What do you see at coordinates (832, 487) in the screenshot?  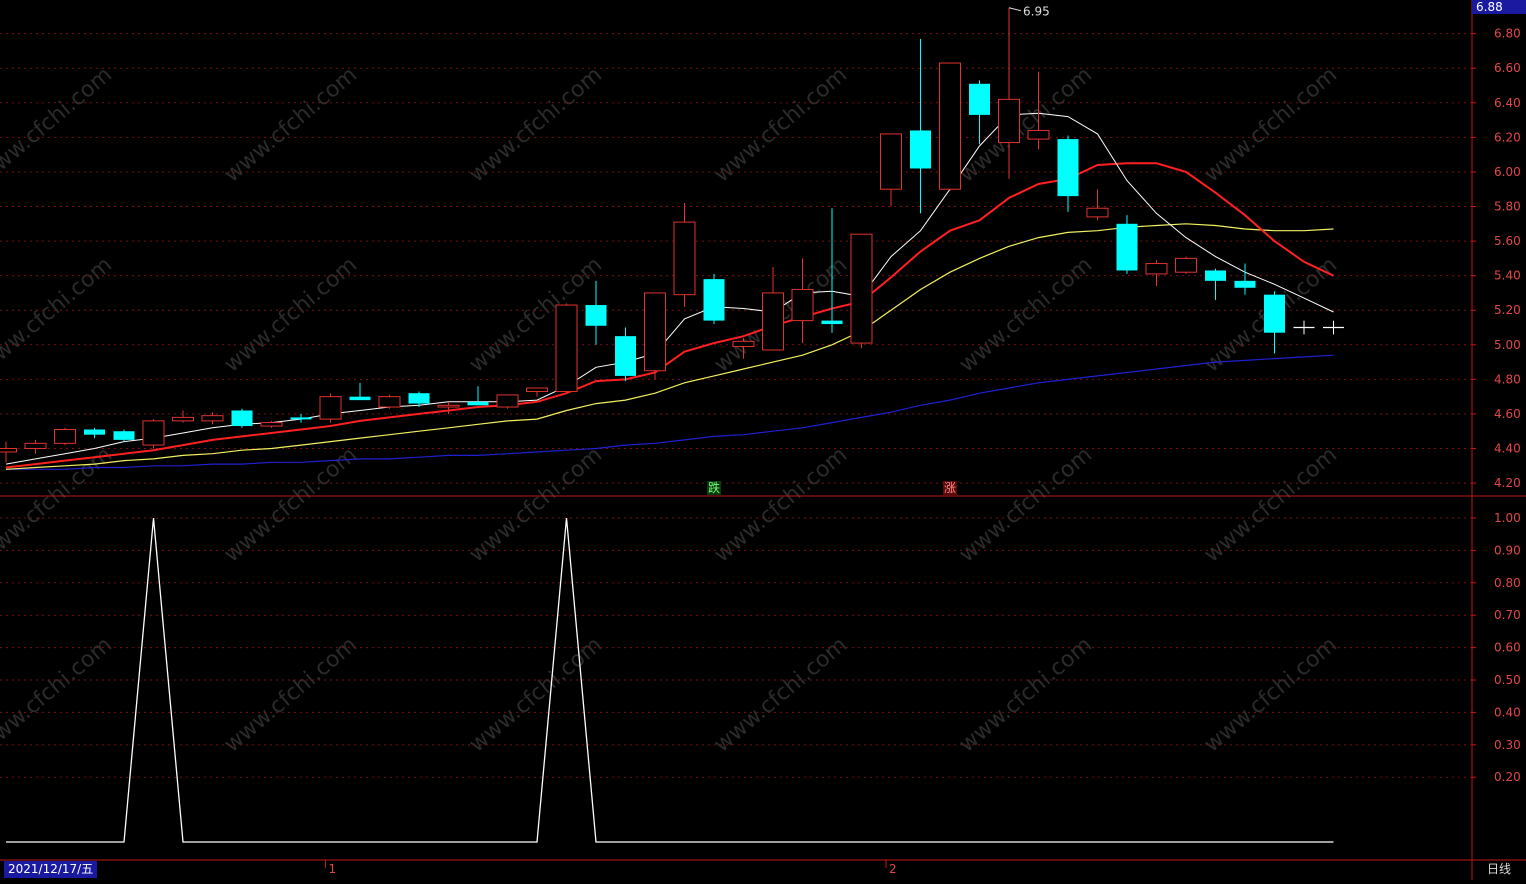 I see `signal-layer: 跌涨` at bounding box center [832, 487].